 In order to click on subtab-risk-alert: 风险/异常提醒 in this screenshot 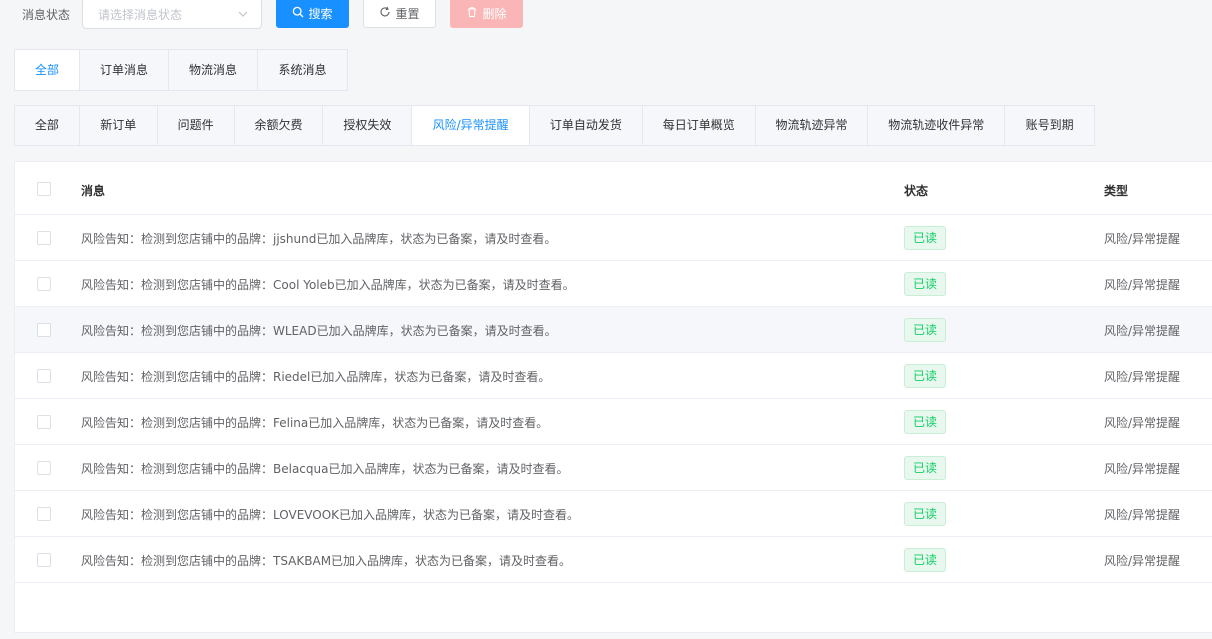, I will do `click(471, 125)`.